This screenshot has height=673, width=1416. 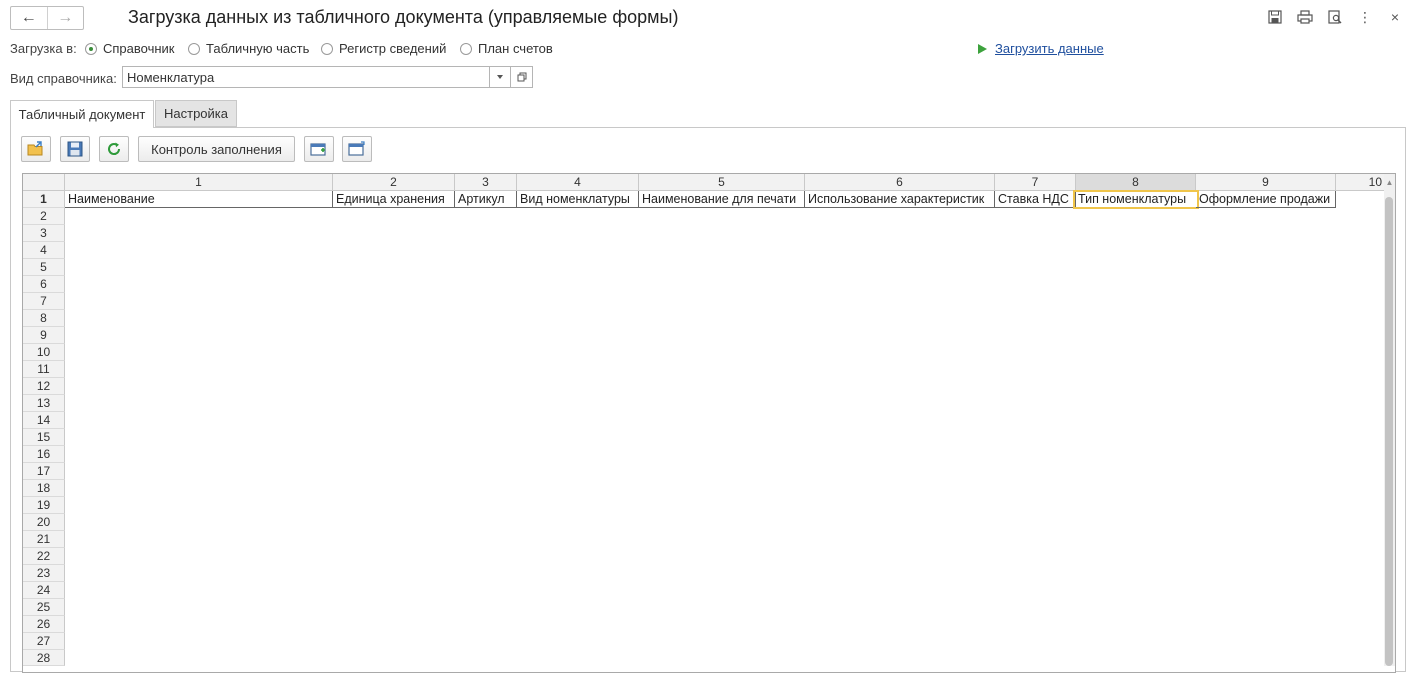 I want to click on radio-tabular-section: Табличную часть, so click(x=248, y=48).